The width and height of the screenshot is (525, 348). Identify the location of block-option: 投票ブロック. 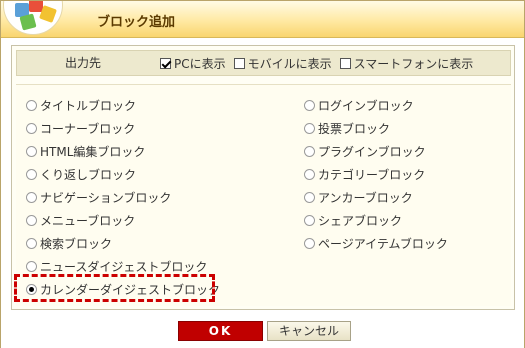
(347, 128).